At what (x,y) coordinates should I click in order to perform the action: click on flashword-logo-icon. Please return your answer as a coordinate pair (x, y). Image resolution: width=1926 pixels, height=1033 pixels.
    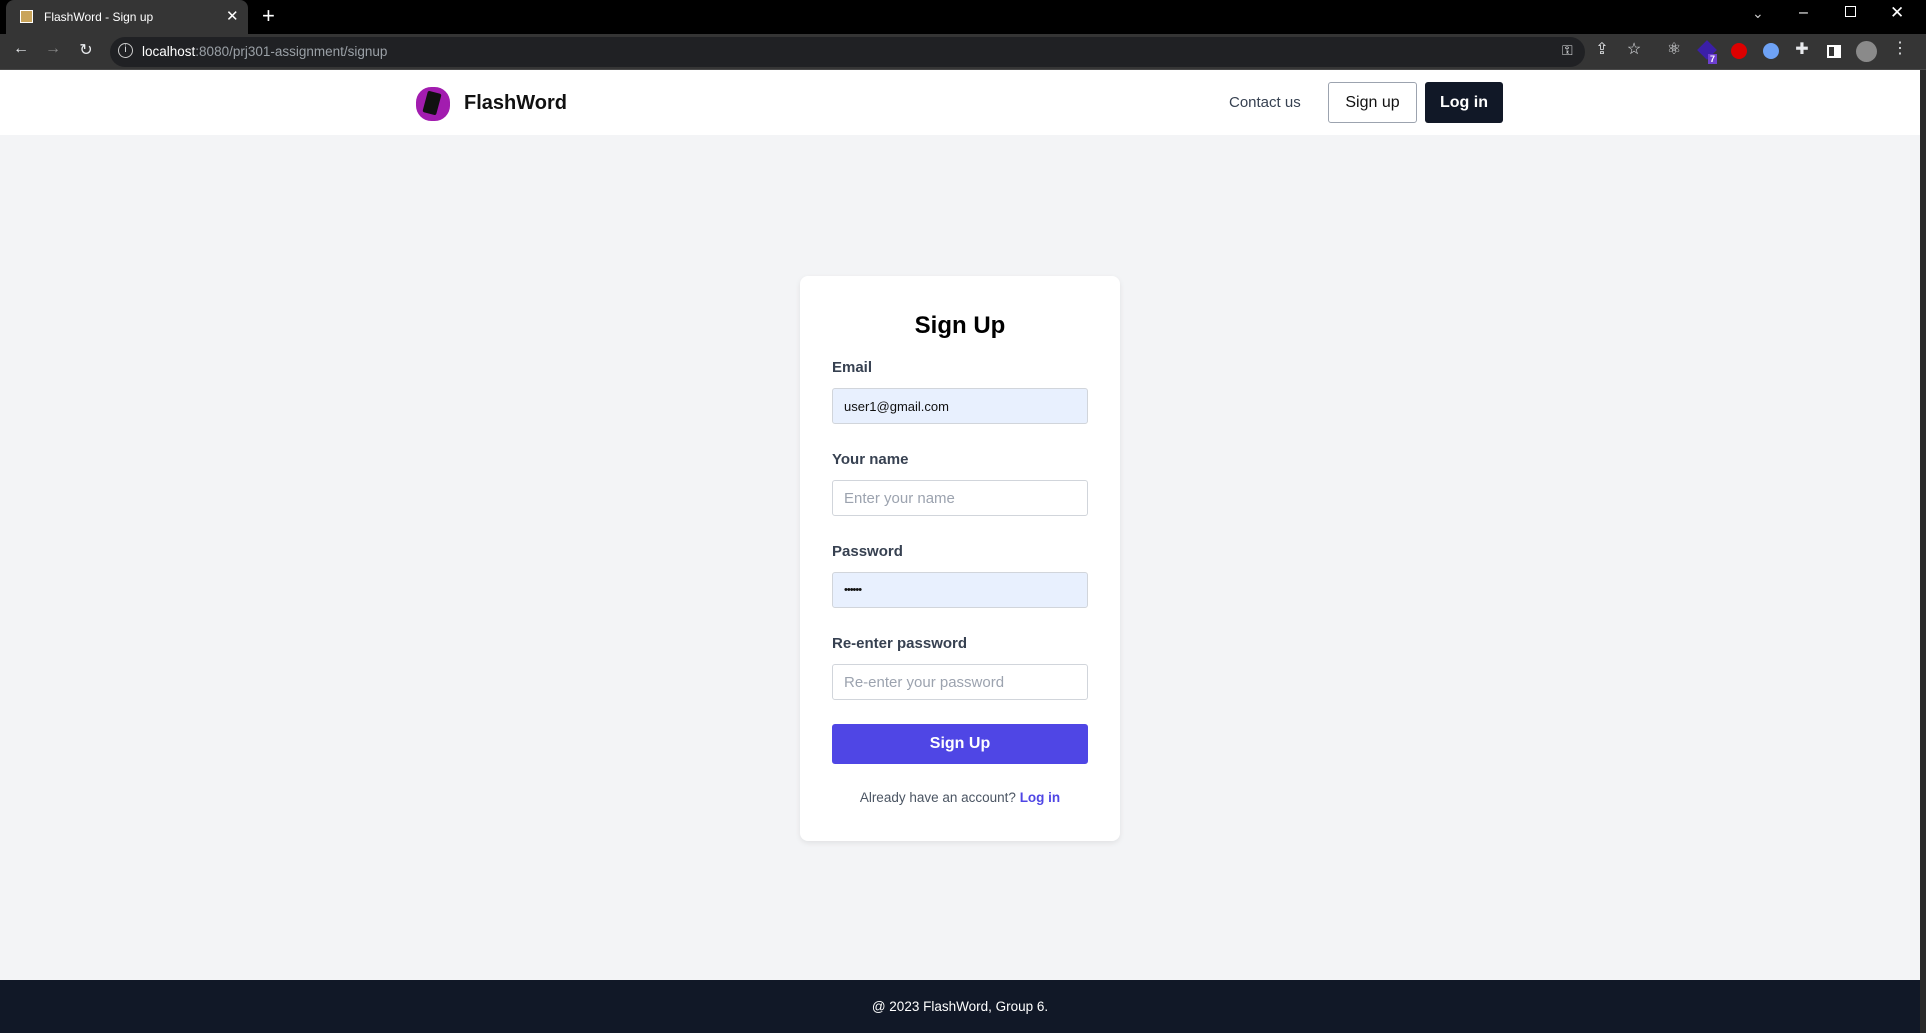
    Looking at the image, I should click on (433, 104).